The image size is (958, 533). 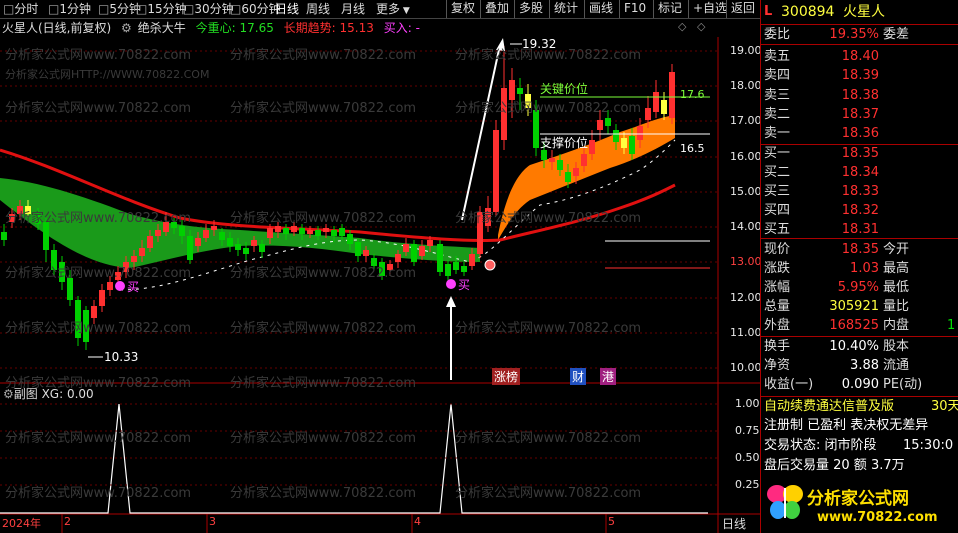 What do you see at coordinates (859, 406) in the screenshot?
I see `news-item-1: 自动续费通达信普及版 30天` at bounding box center [859, 406].